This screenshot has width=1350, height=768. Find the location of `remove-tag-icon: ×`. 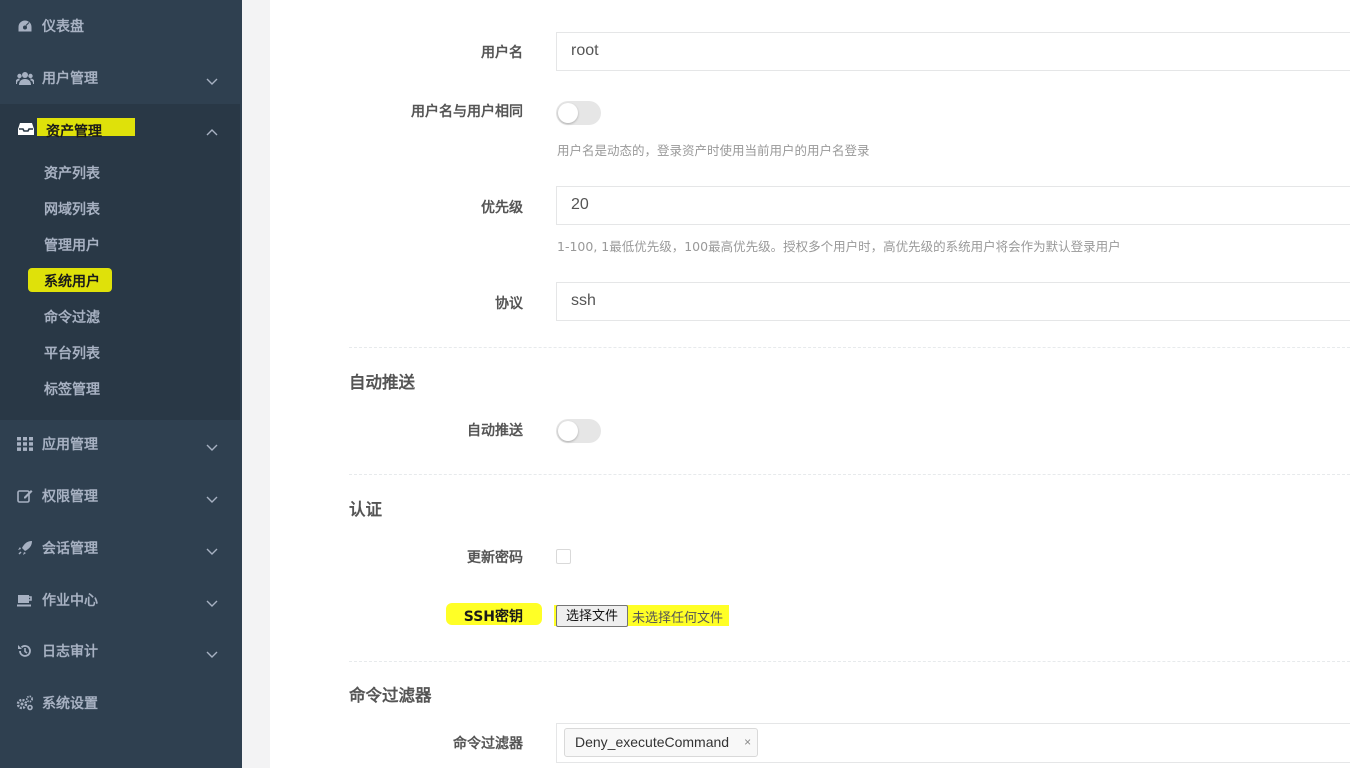

remove-tag-icon: × is located at coordinates (747, 742).